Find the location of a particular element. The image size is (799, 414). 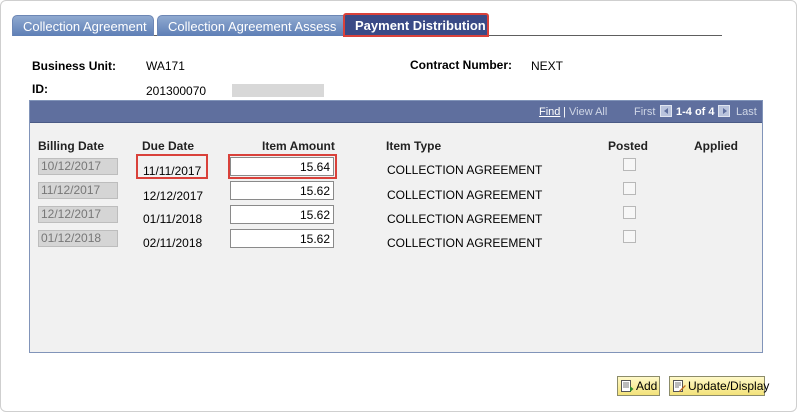

find-link: Find is located at coordinates (549, 112).